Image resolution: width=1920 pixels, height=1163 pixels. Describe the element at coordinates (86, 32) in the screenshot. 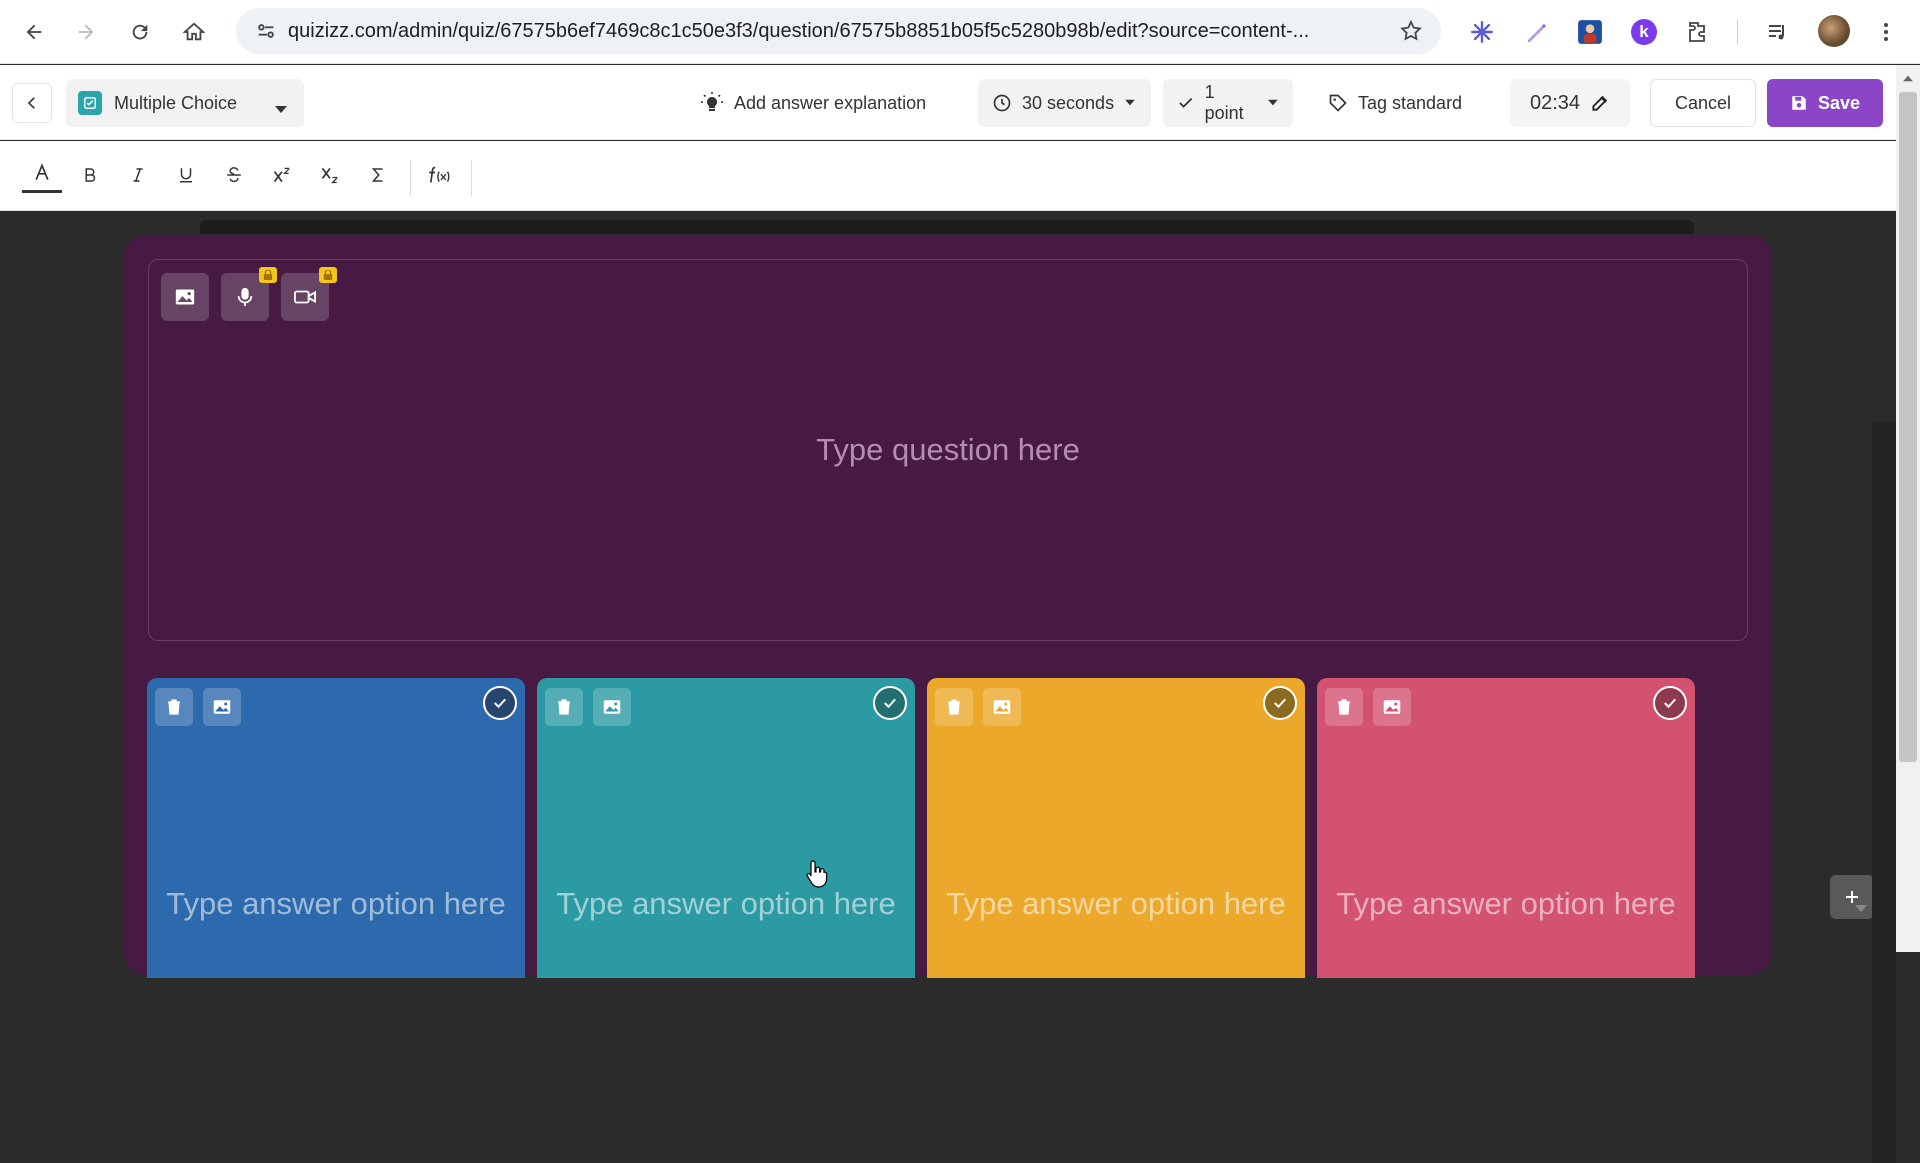

I see `forward-arrow-icon` at that location.